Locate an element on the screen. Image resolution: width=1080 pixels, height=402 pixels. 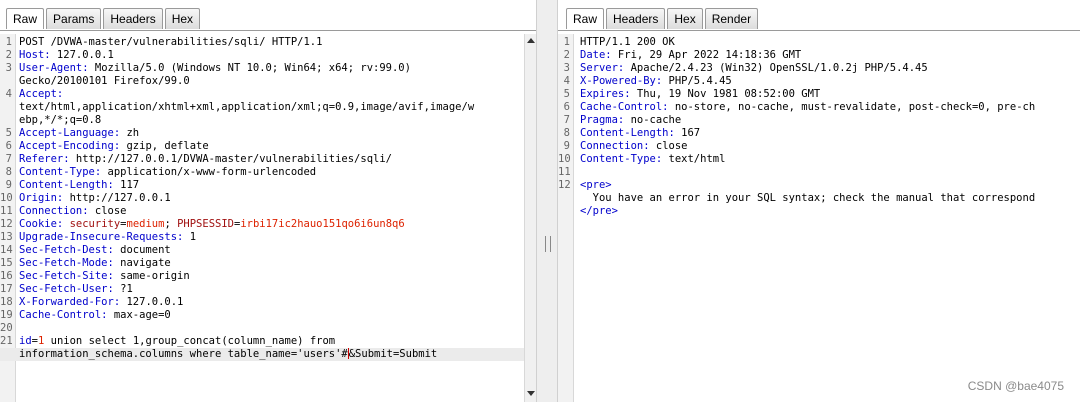
line-number: 19 is located at coordinates (6, 315).